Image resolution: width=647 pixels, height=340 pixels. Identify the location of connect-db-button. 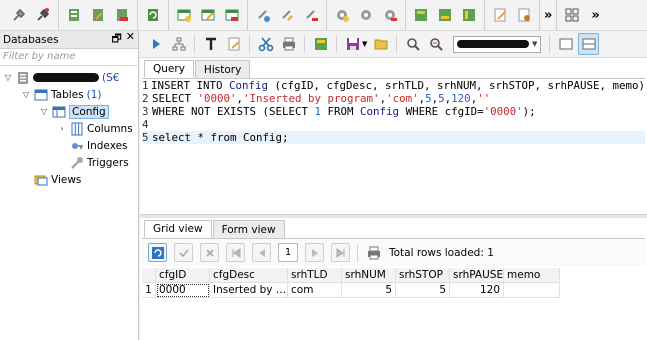
(19, 15).